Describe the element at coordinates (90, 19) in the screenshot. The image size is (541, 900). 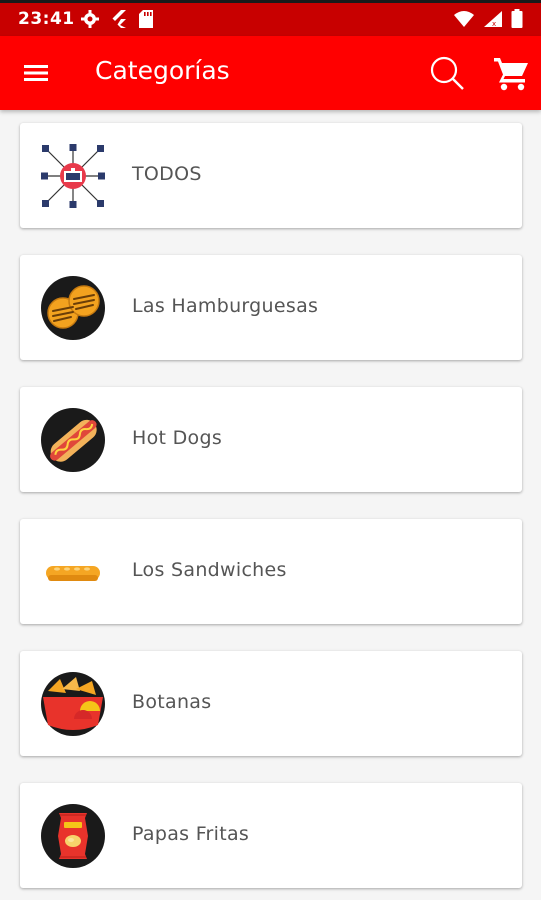
I see `gear-icon` at that location.